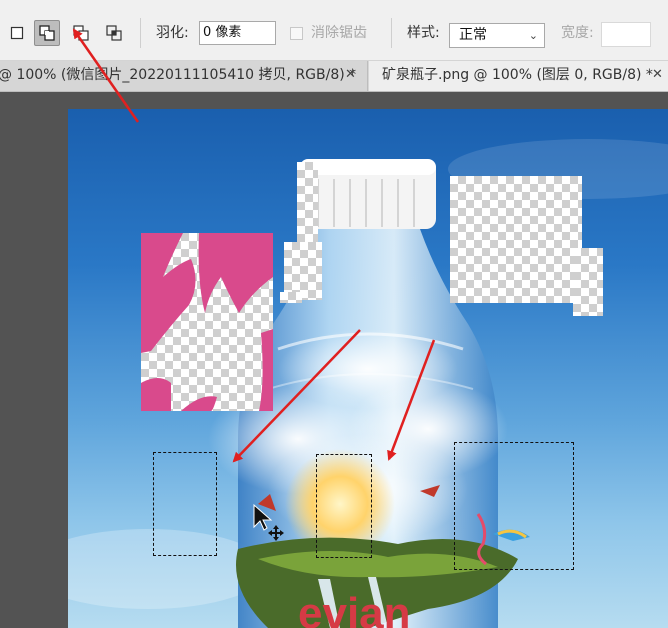  I want to click on tab-label: 矿泉瓶子.png @ 100% (图层 0, RGB/8) *, so click(517, 75).